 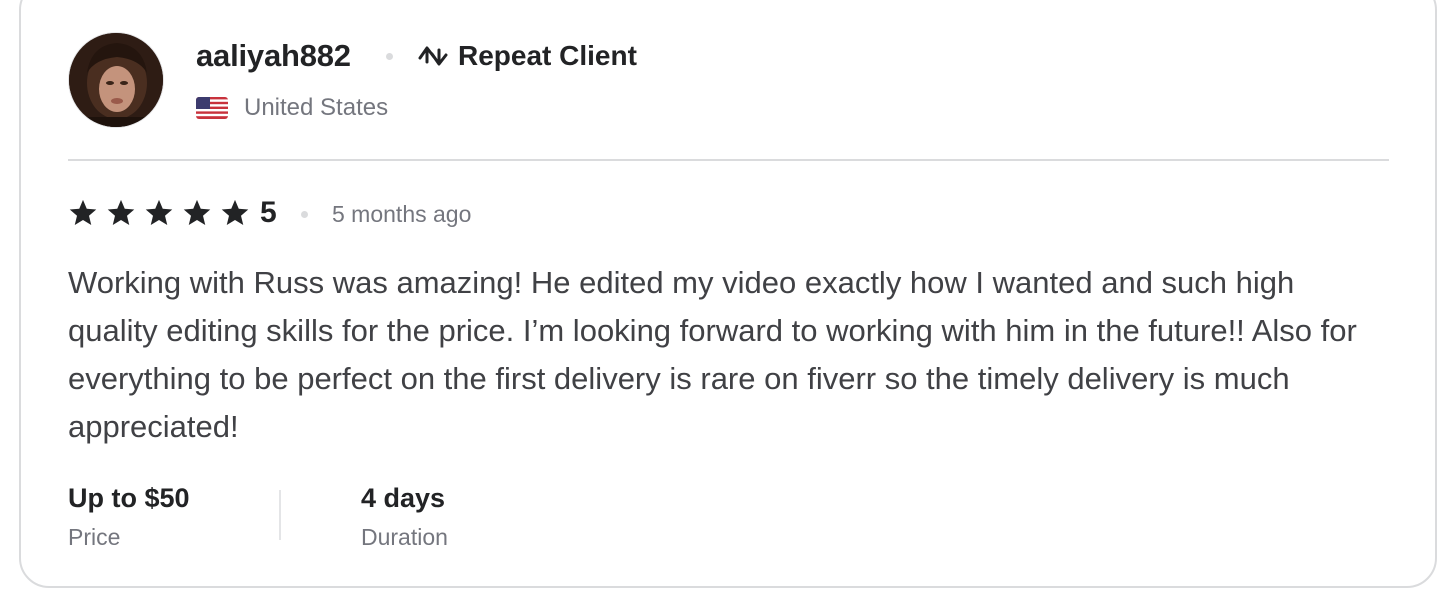 What do you see at coordinates (212, 108) in the screenshot?
I see `us-flag-icon` at bounding box center [212, 108].